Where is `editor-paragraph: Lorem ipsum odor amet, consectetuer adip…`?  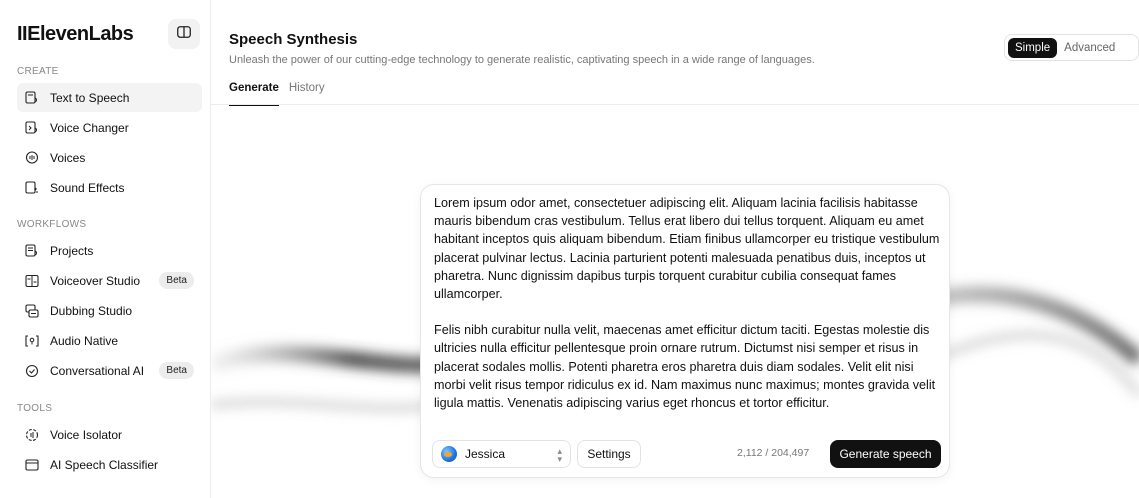
editor-paragraph: Lorem ipsum odor amet, consectetuer adip… is located at coordinates (687, 249).